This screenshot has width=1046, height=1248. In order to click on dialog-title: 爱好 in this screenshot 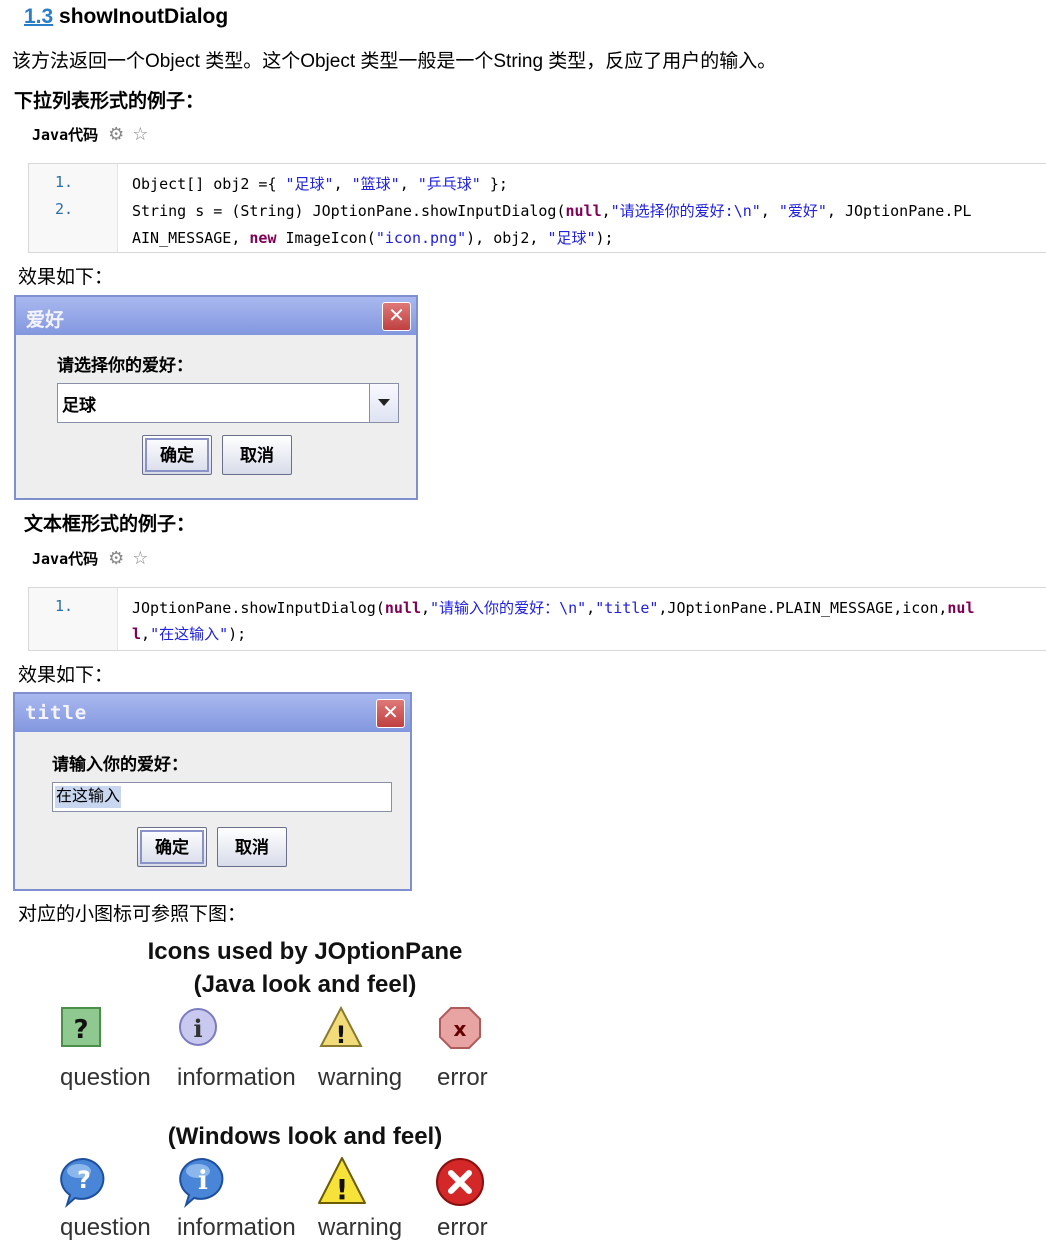, I will do `click(45, 320)`.